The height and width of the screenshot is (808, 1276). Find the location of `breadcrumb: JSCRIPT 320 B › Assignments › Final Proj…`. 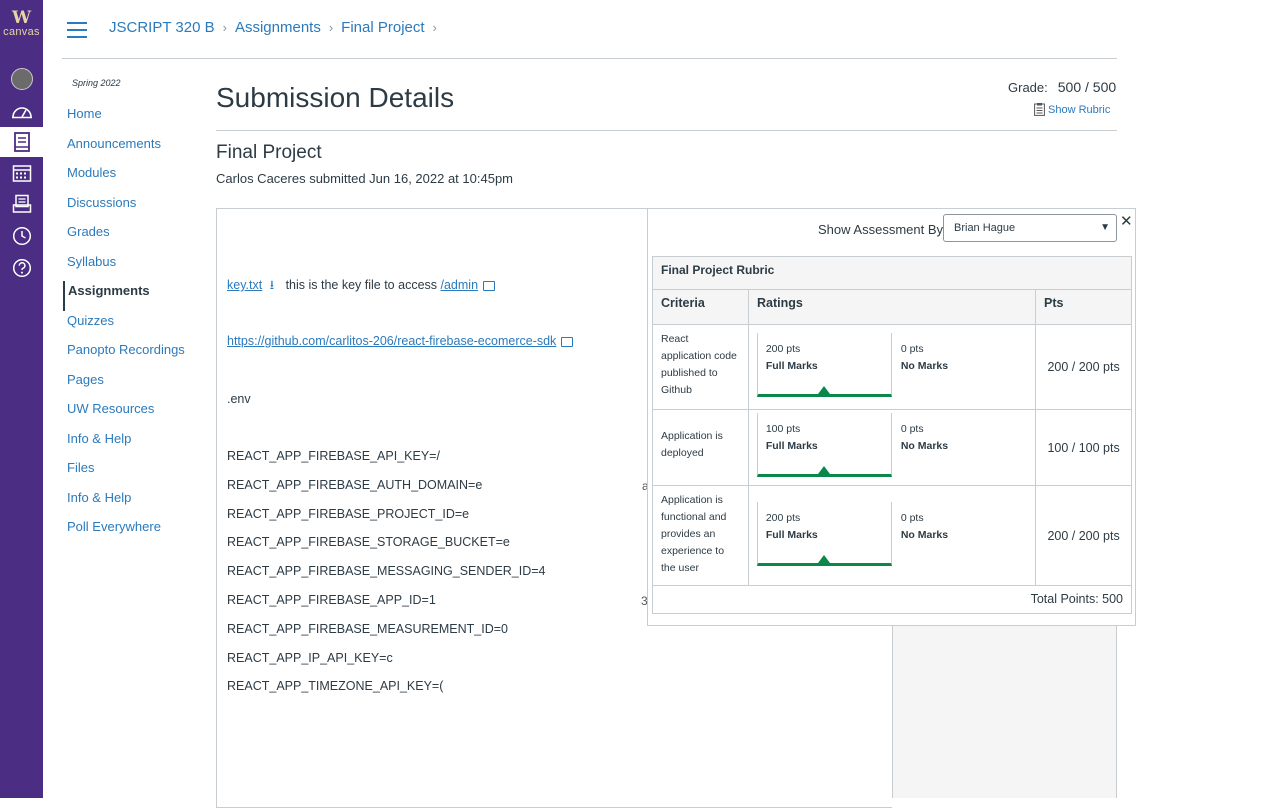

breadcrumb: JSCRIPT 320 B › Assignments › Final Proj… is located at coordinates (277, 27).